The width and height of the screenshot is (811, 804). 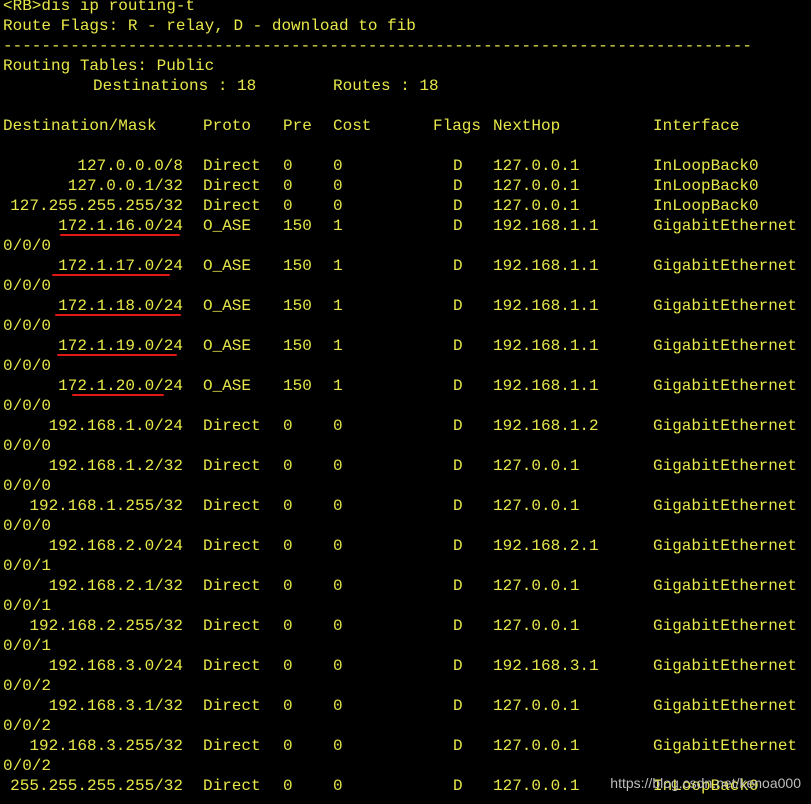 I want to click on route-destination: 192.168.3.255/32, so click(x=106, y=746).